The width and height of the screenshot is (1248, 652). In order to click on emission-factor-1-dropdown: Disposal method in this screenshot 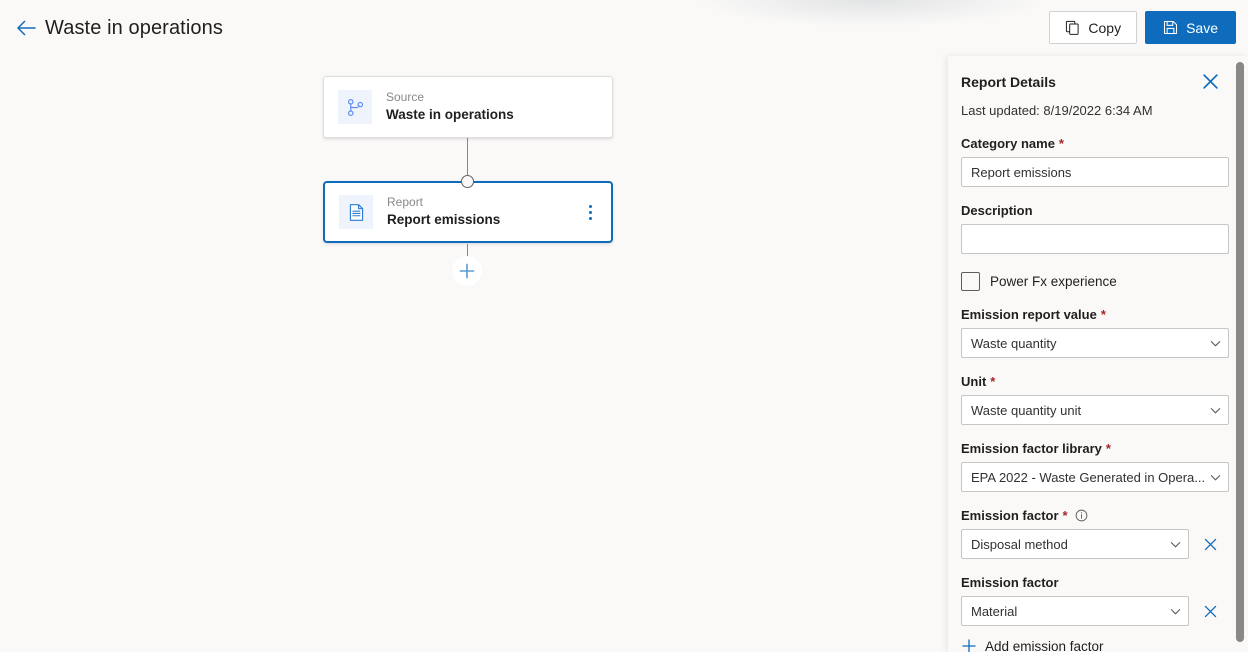, I will do `click(1075, 544)`.